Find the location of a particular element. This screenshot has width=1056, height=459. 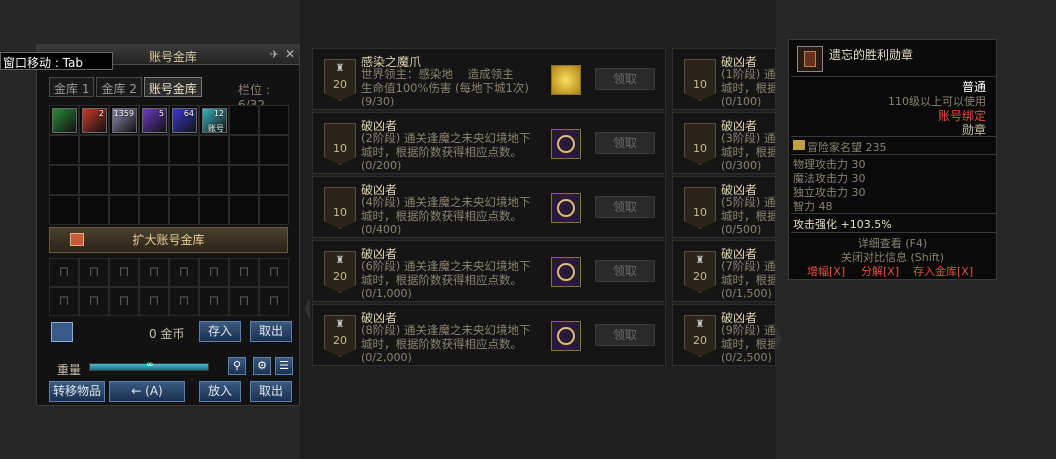

put-in-button: 放入 is located at coordinates (220, 391).